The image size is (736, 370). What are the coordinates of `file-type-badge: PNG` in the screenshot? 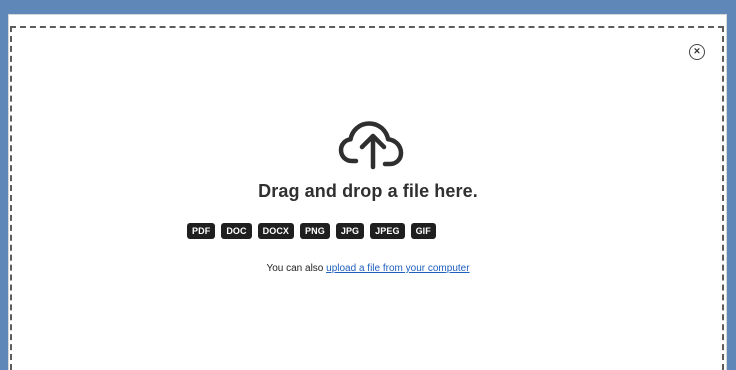 It's located at (315, 231).